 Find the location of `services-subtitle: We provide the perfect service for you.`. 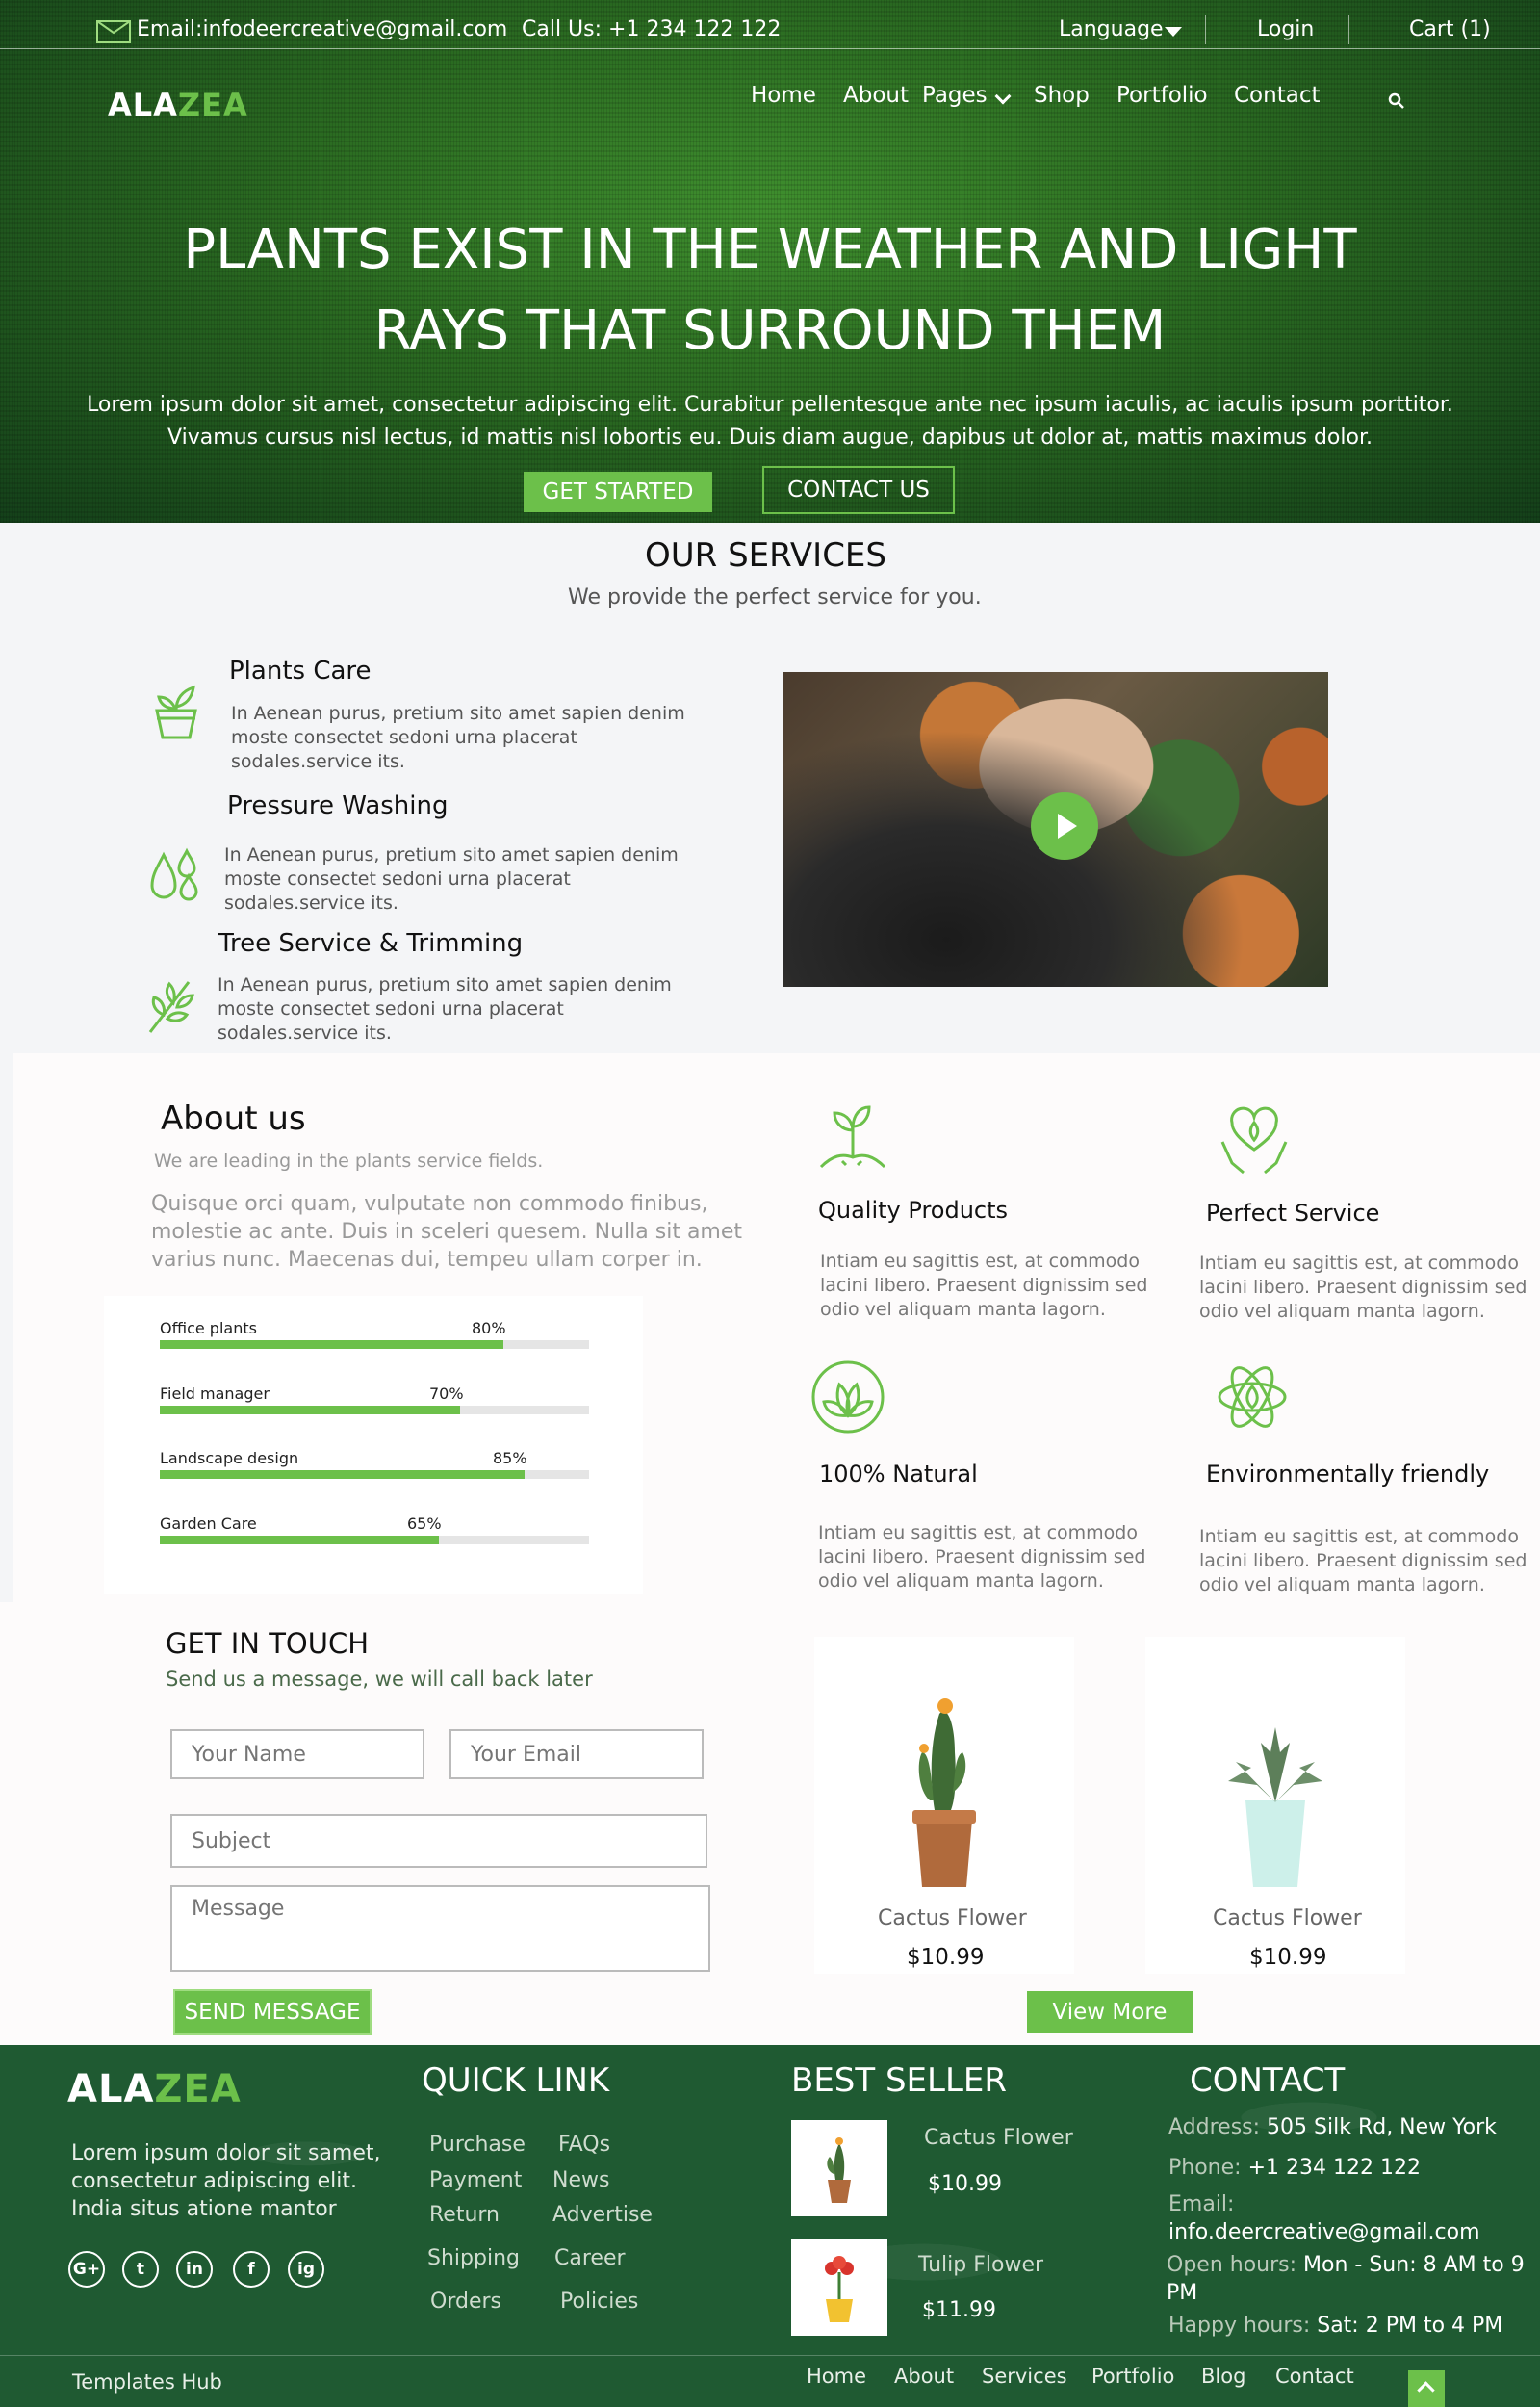

services-subtitle: We provide the perfect service for you. is located at coordinates (775, 597).